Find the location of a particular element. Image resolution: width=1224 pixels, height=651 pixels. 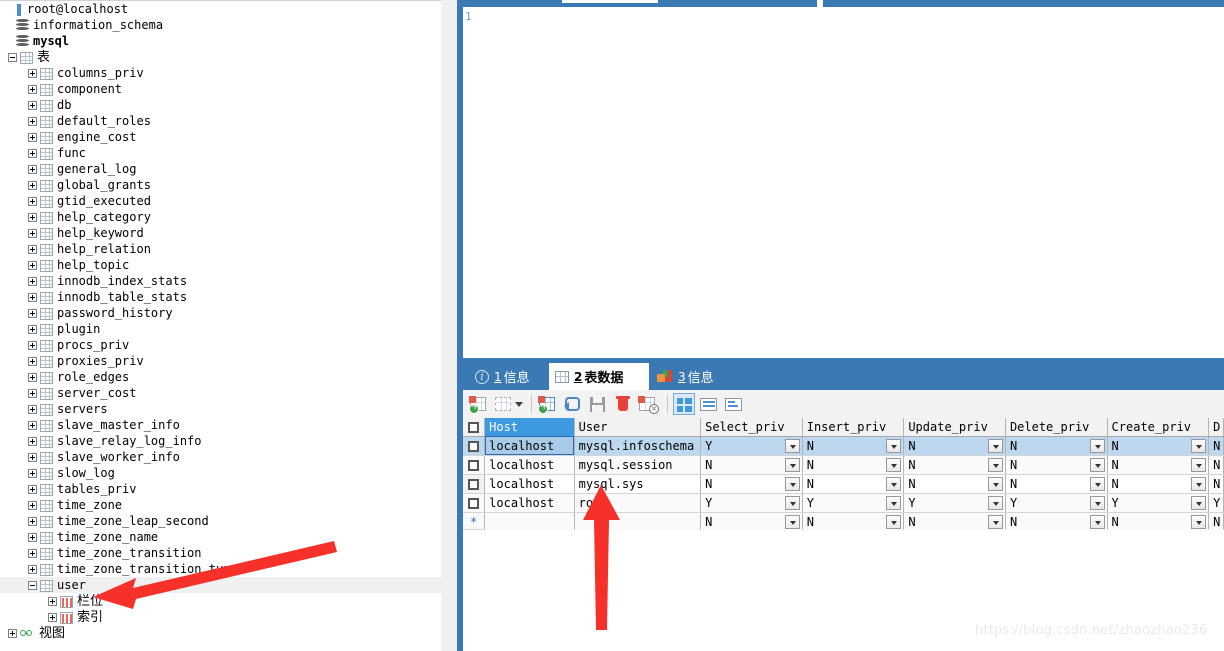

tree-item-table-22: slave_master_info is located at coordinates (220, 425).